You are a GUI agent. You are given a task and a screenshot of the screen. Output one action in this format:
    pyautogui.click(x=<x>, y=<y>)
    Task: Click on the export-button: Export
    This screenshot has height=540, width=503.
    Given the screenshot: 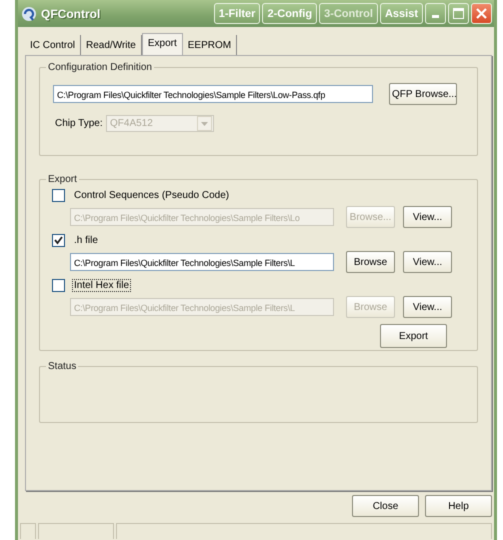 What is the action you would take?
    pyautogui.click(x=413, y=336)
    